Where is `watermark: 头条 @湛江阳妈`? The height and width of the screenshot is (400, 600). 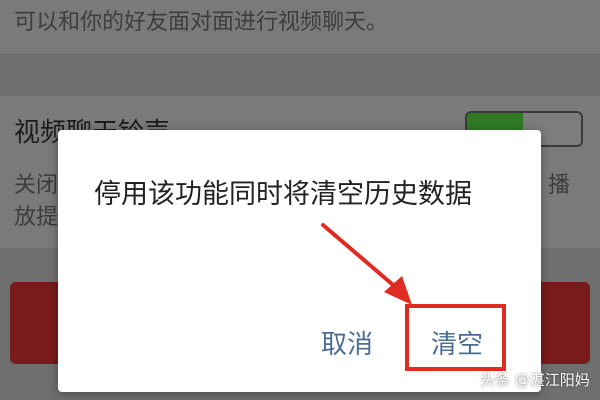 watermark: 头条 @湛江阳妈 is located at coordinates (535, 380).